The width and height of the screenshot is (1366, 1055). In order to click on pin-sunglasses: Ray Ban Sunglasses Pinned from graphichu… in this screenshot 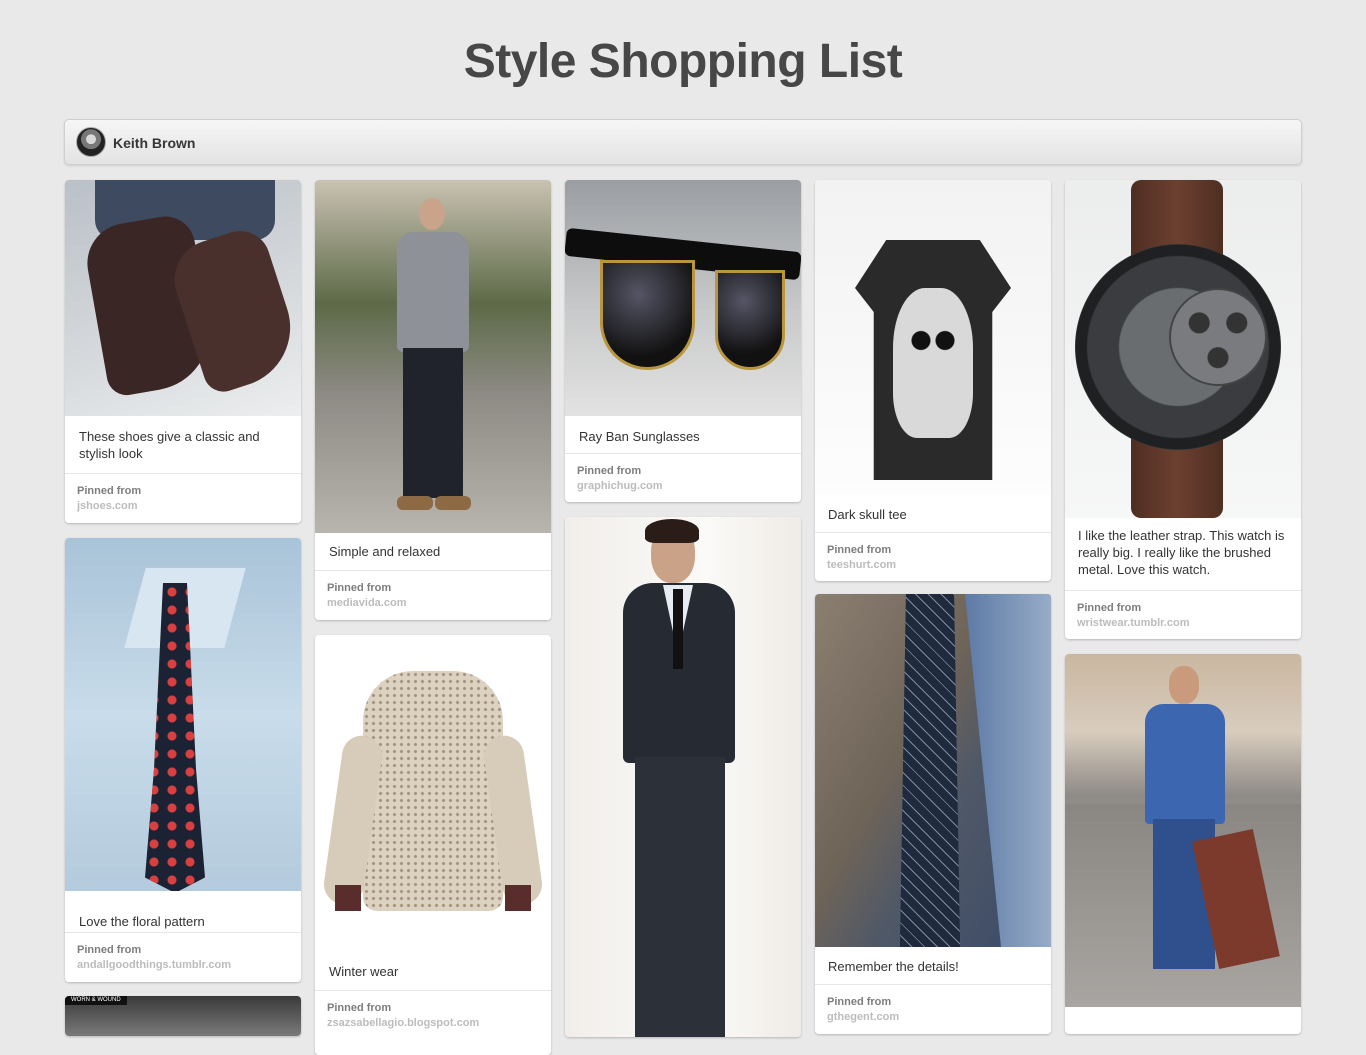, I will do `click(683, 341)`.